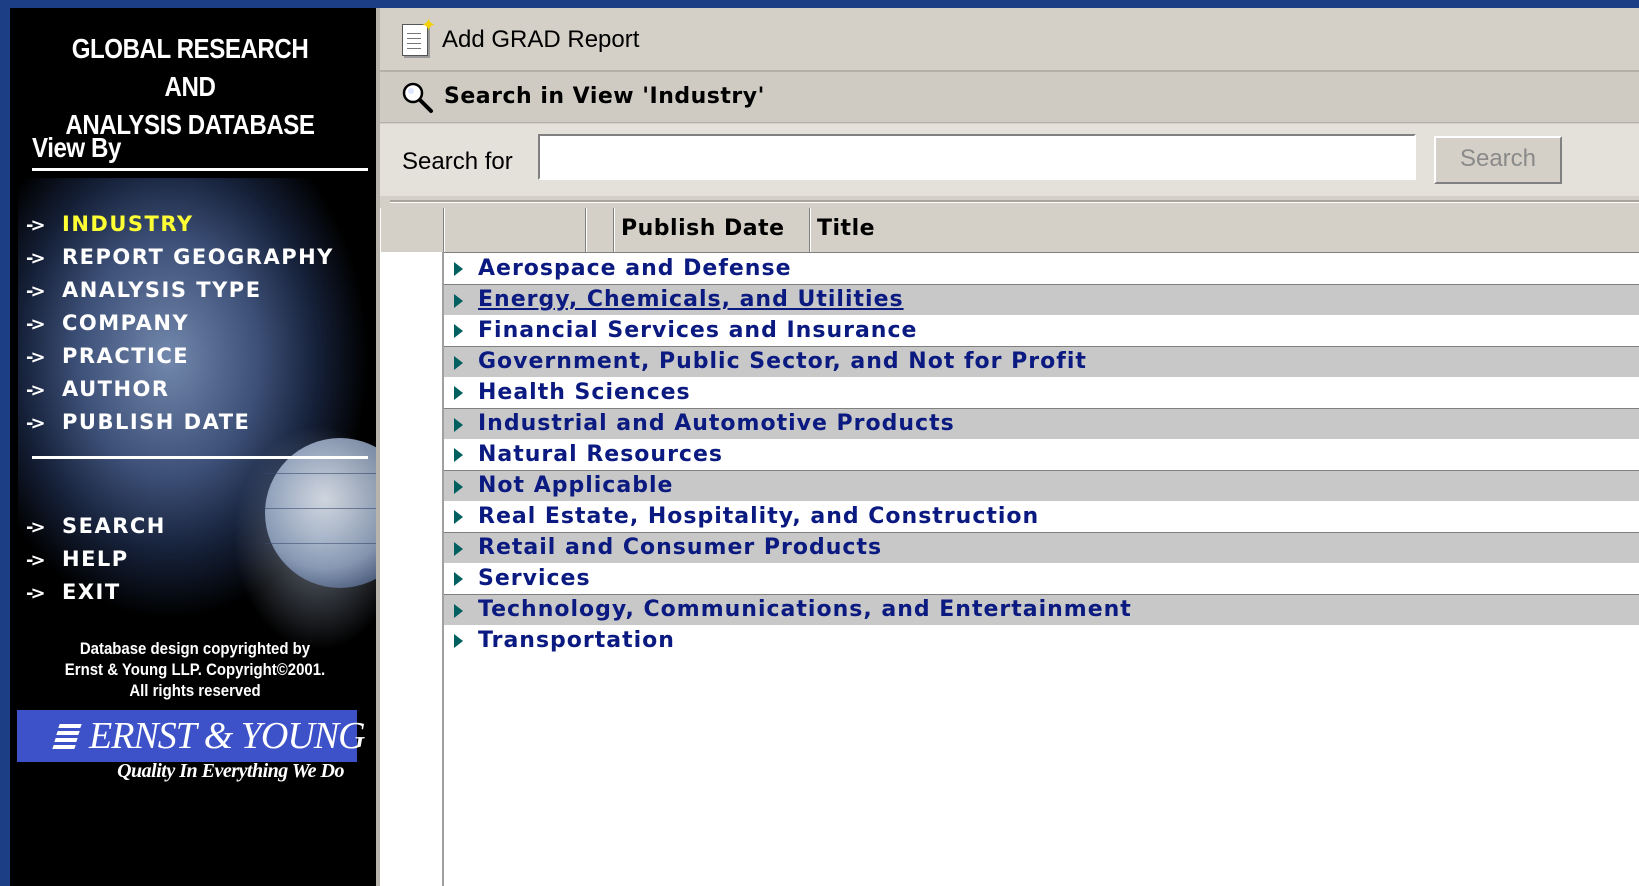 Image resolution: width=1639 pixels, height=886 pixels. I want to click on nav-item-label: PUBLISH DATE, so click(156, 422).